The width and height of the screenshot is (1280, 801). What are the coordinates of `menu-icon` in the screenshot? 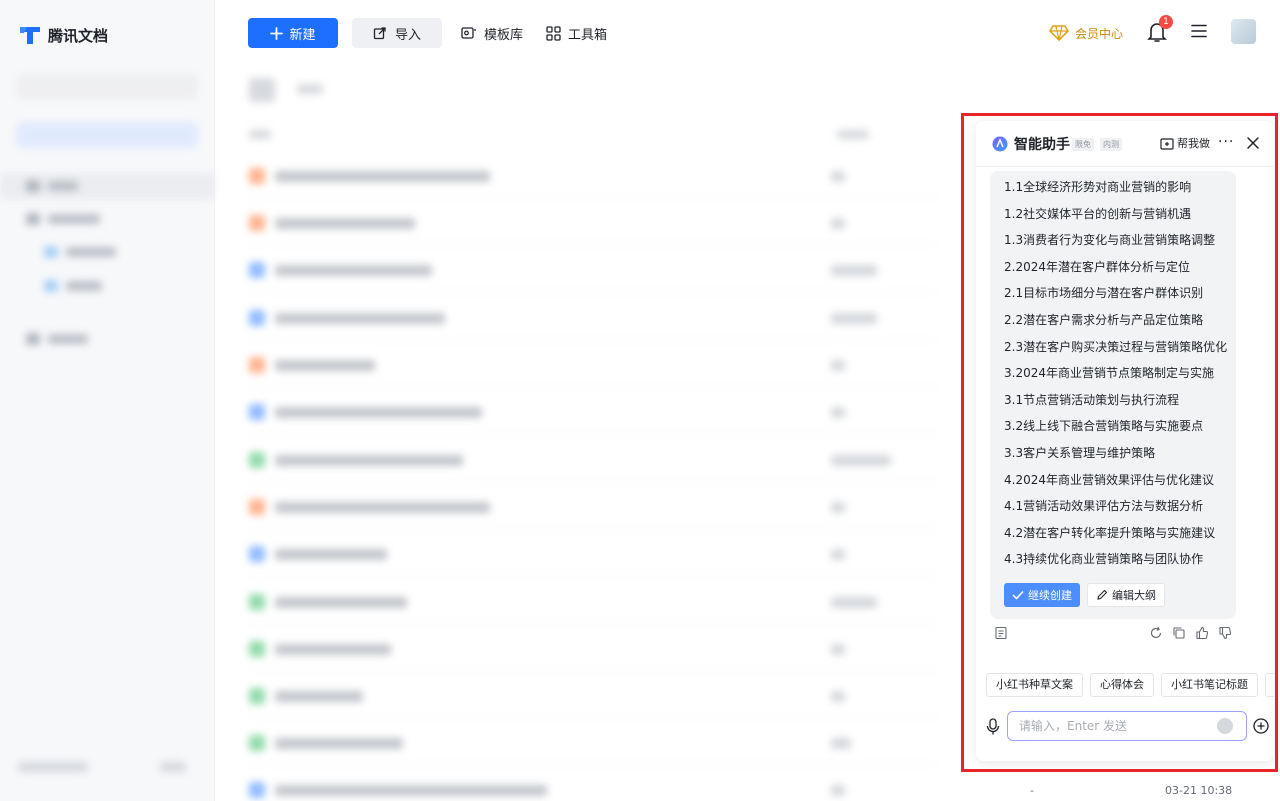 It's located at (1199, 31).